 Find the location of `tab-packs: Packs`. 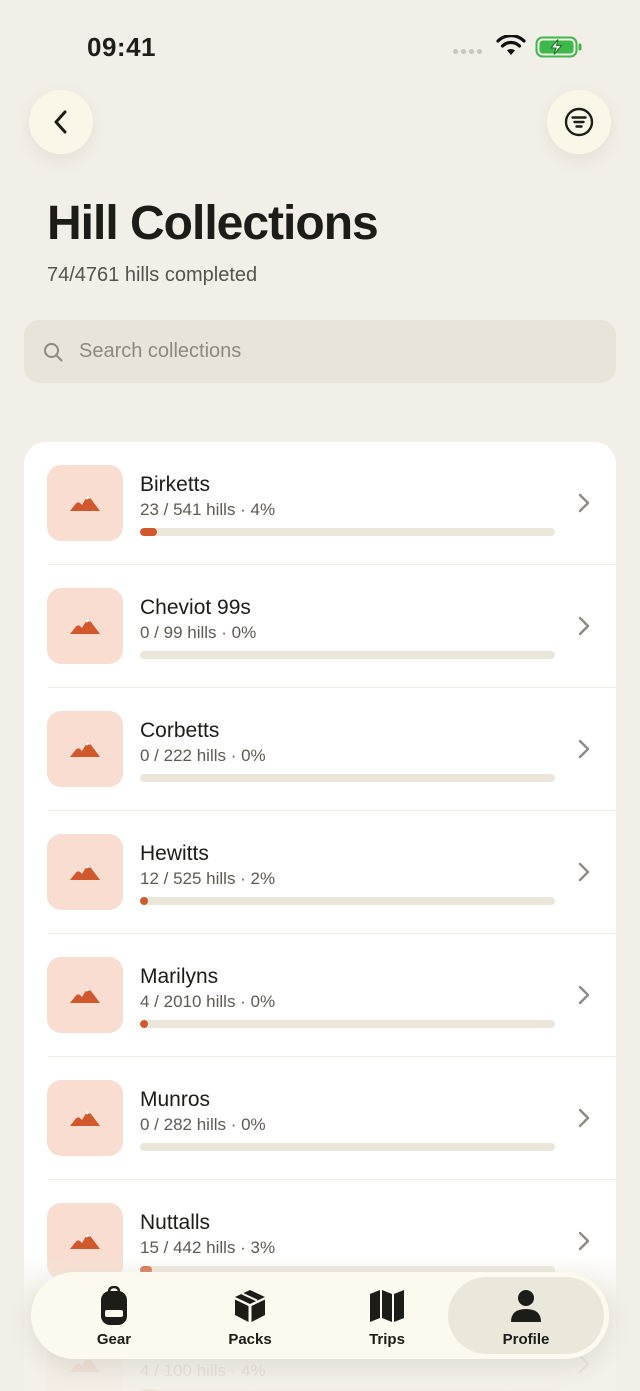

tab-packs: Packs is located at coordinates (250, 1315).